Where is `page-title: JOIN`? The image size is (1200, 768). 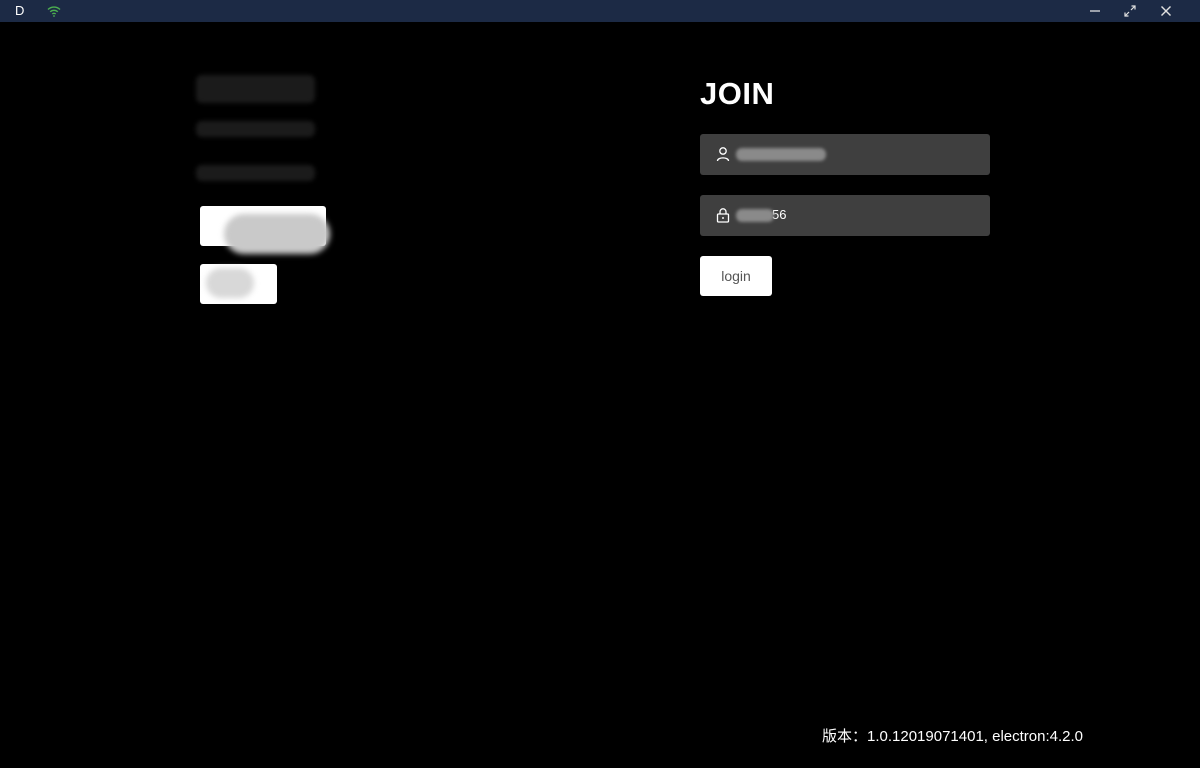 page-title: JOIN is located at coordinates (737, 93).